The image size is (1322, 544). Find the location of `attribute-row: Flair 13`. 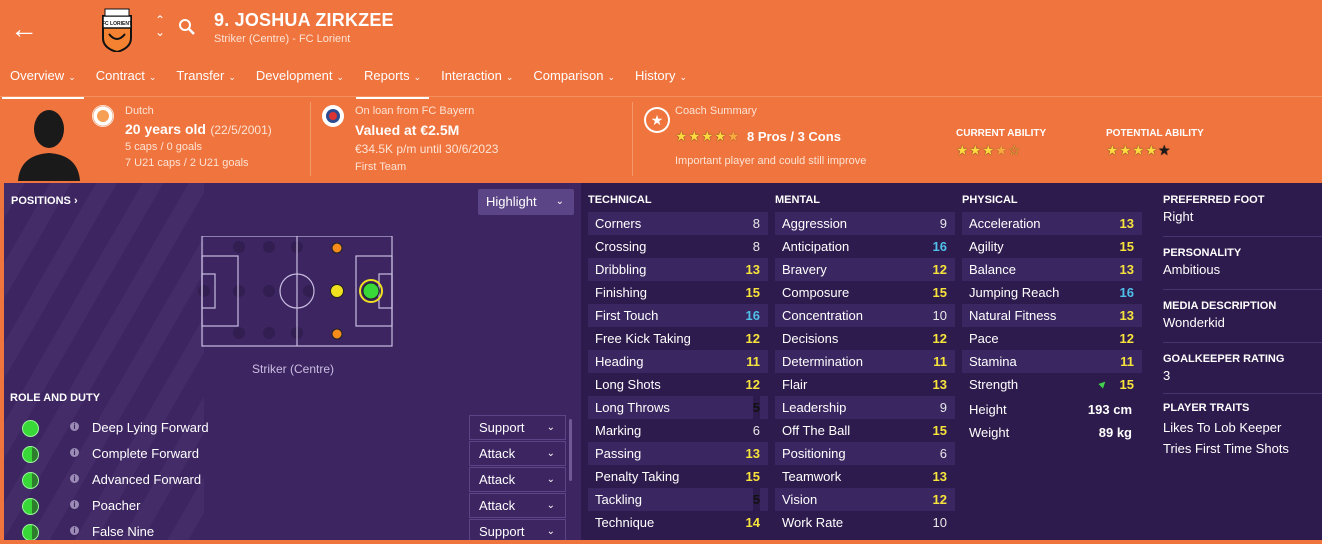

attribute-row: Flair 13 is located at coordinates (865, 384).